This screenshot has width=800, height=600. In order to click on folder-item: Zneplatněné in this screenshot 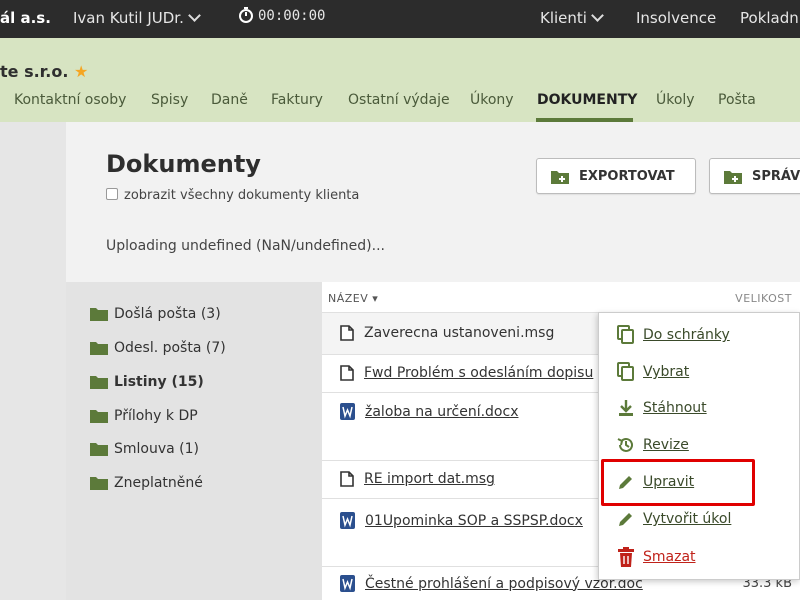, I will do `click(146, 483)`.